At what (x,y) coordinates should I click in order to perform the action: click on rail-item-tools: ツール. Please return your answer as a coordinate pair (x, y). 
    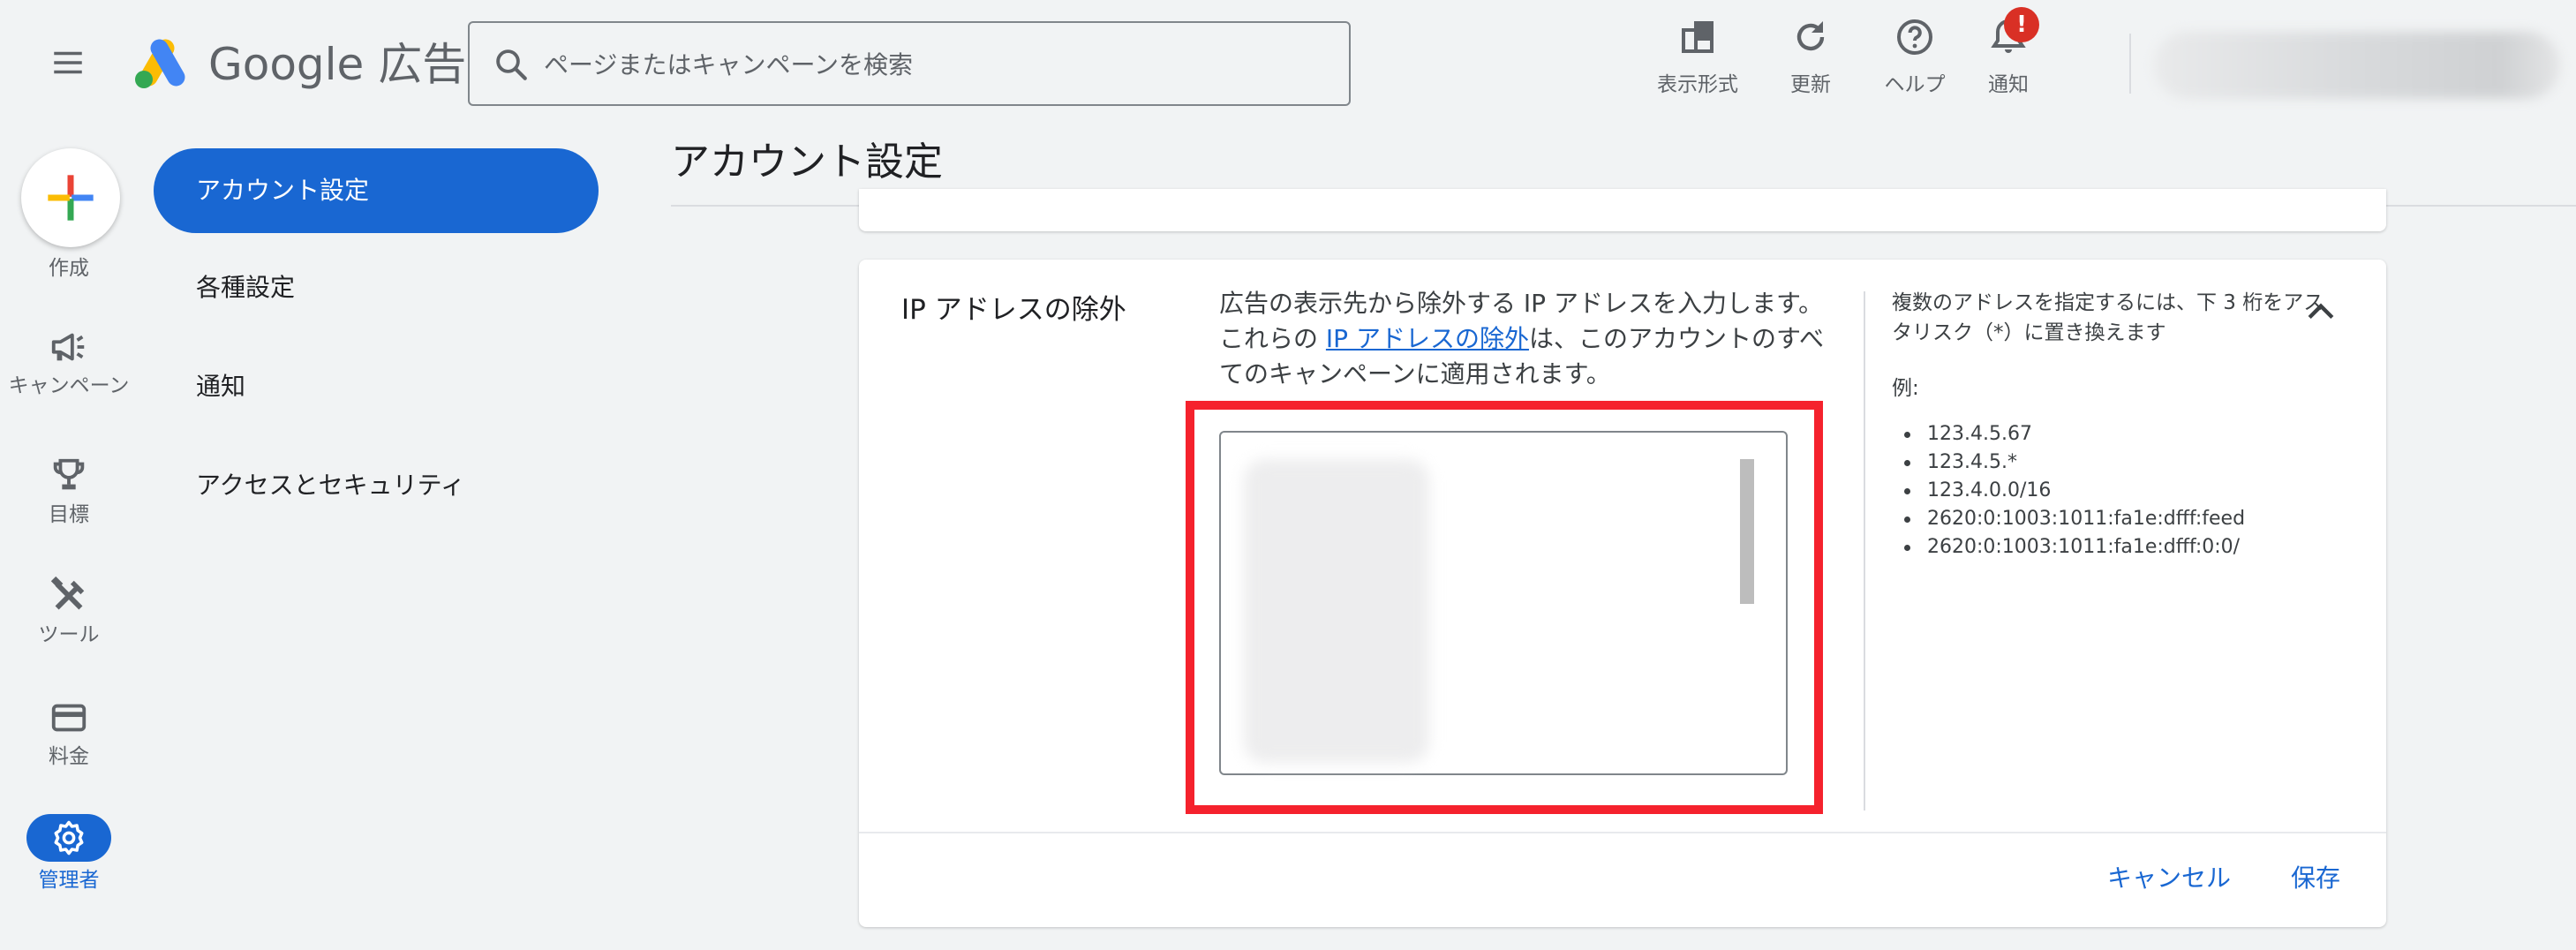
    Looking at the image, I should click on (69, 612).